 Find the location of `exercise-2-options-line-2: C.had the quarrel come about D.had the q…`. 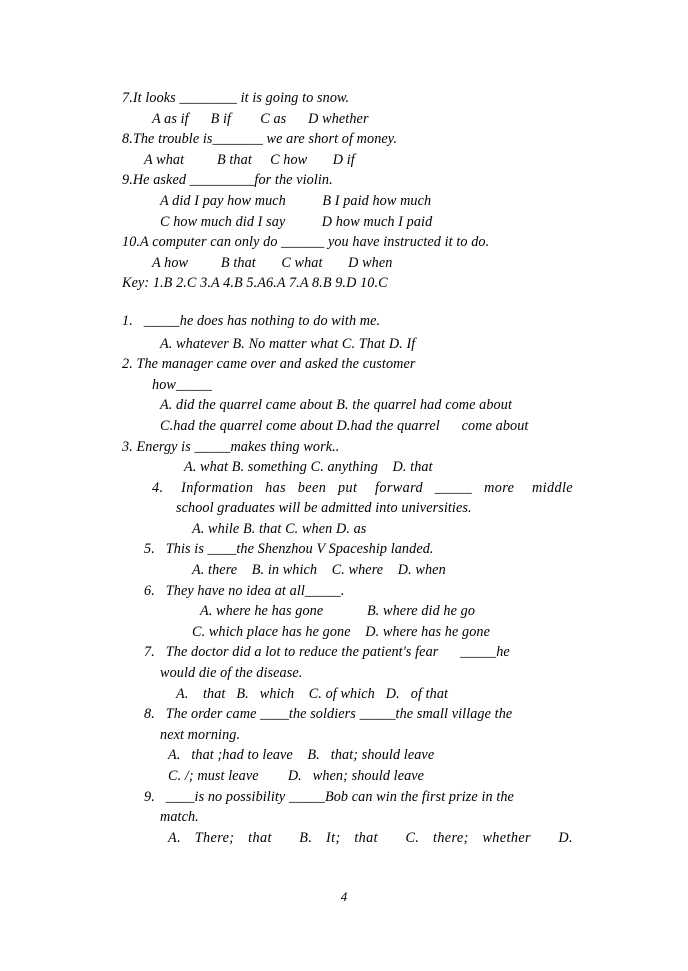

exercise-2-options-line-2: C.had the quarrel come about D.had the q… is located at coordinates (344, 425).